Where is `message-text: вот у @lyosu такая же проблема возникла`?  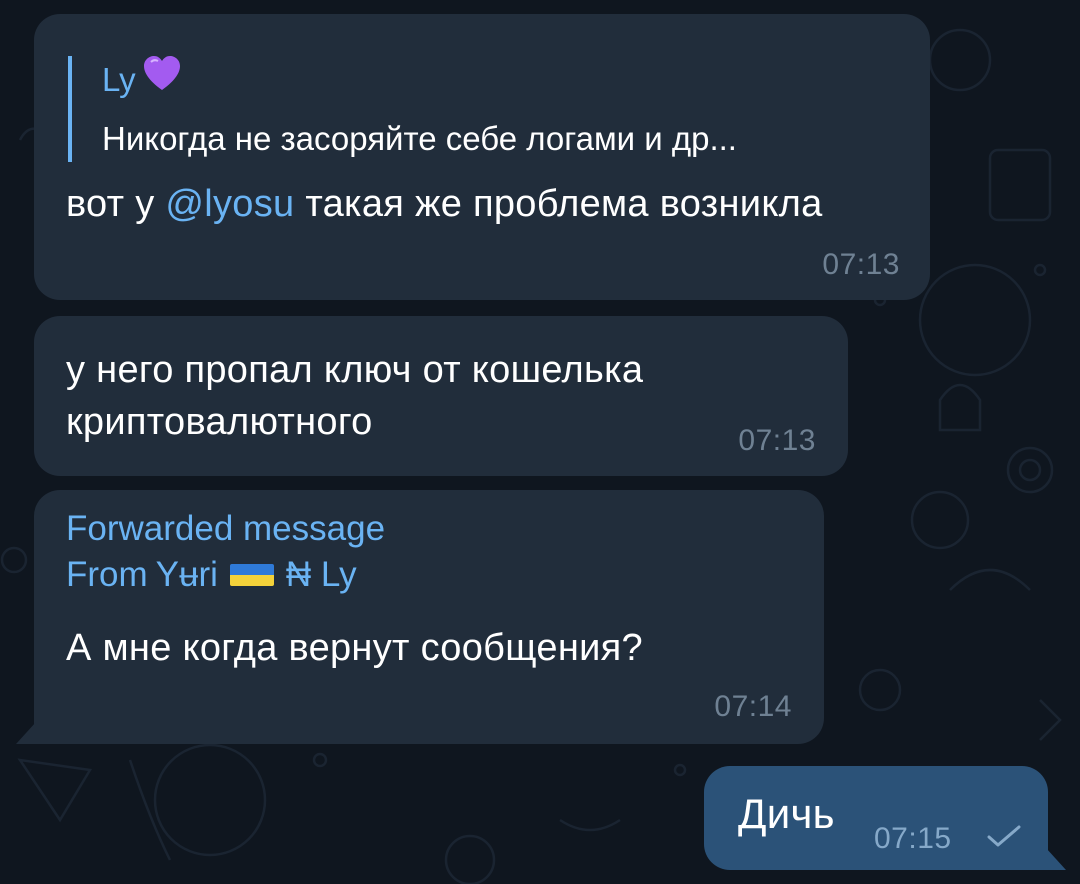
message-text: вот у @lyosu такая же проблема возникла is located at coordinates (476, 204).